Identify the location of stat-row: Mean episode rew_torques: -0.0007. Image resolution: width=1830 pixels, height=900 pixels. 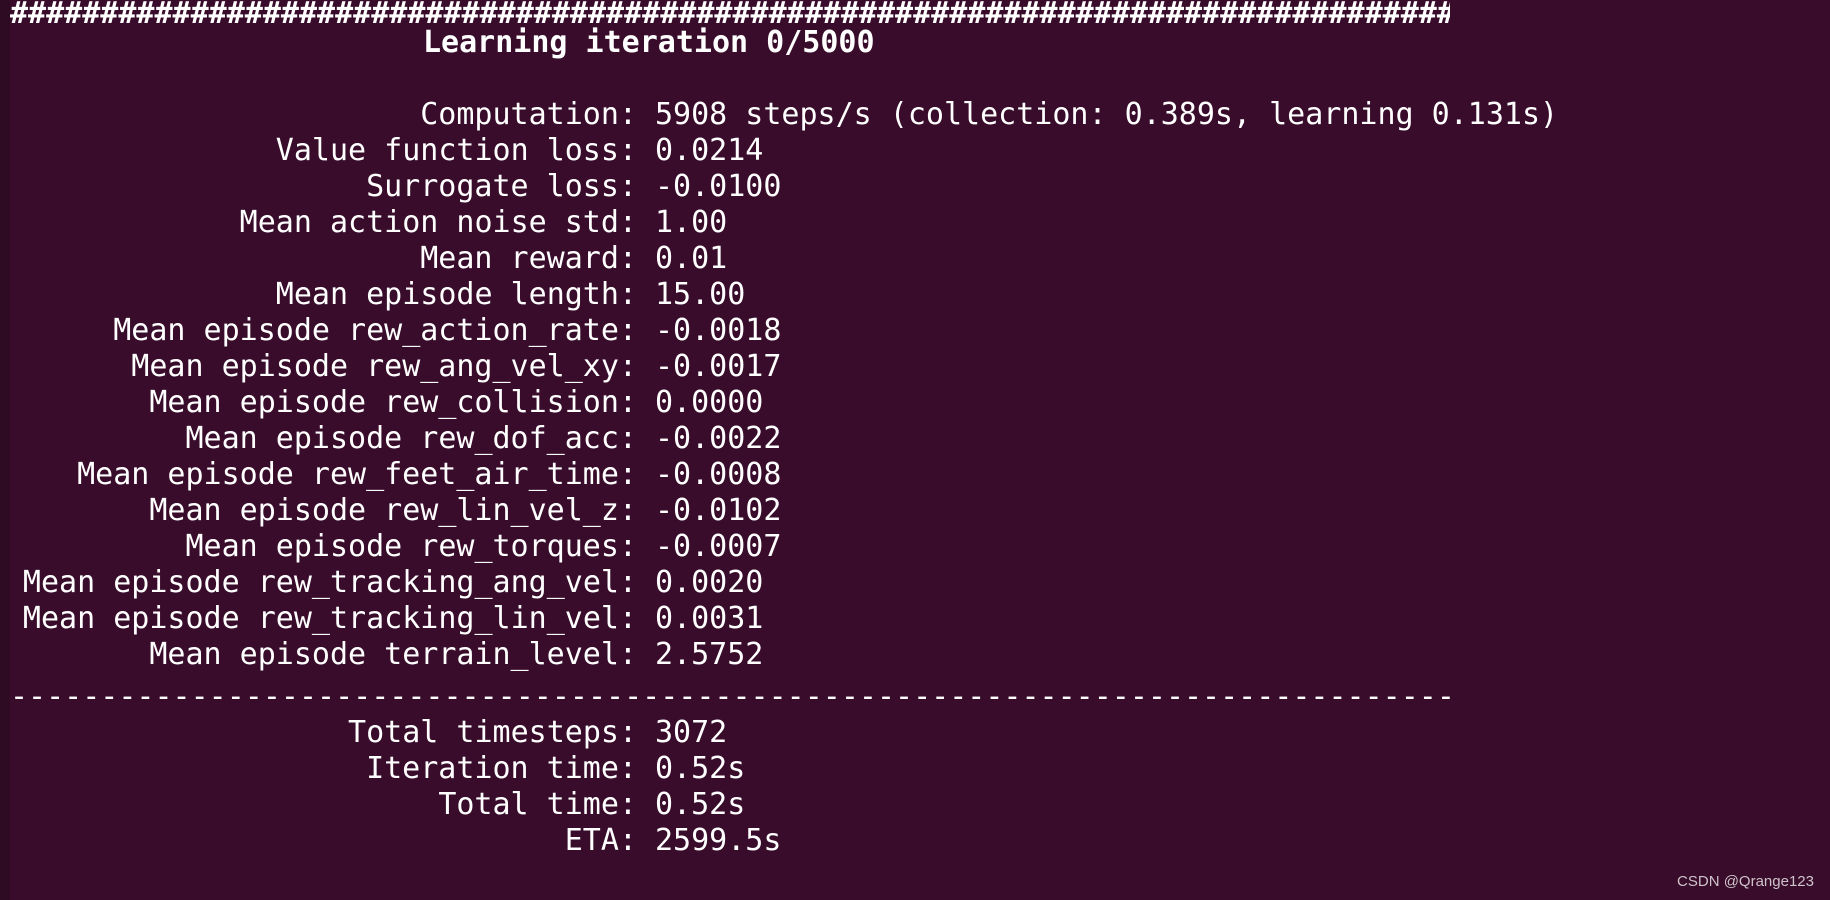
(395, 547).